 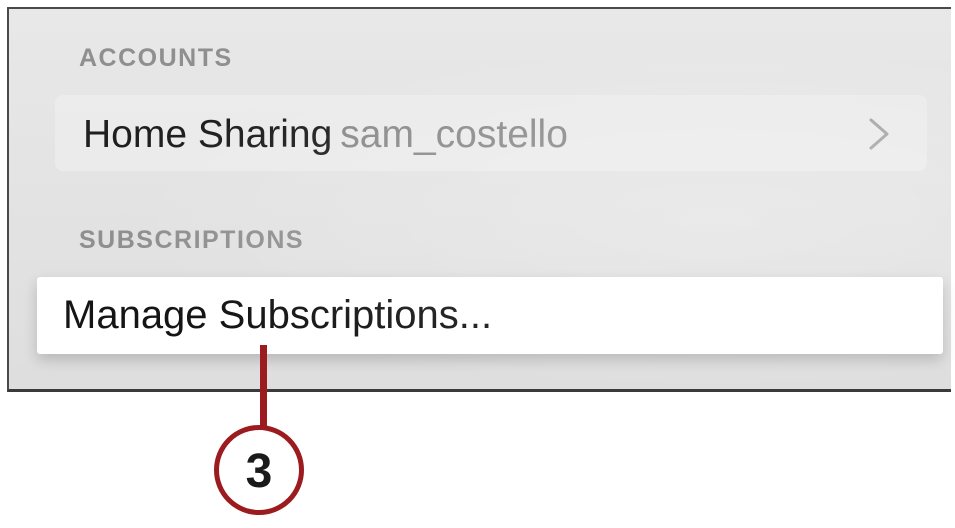 I want to click on callout-number: 3, so click(x=259, y=471).